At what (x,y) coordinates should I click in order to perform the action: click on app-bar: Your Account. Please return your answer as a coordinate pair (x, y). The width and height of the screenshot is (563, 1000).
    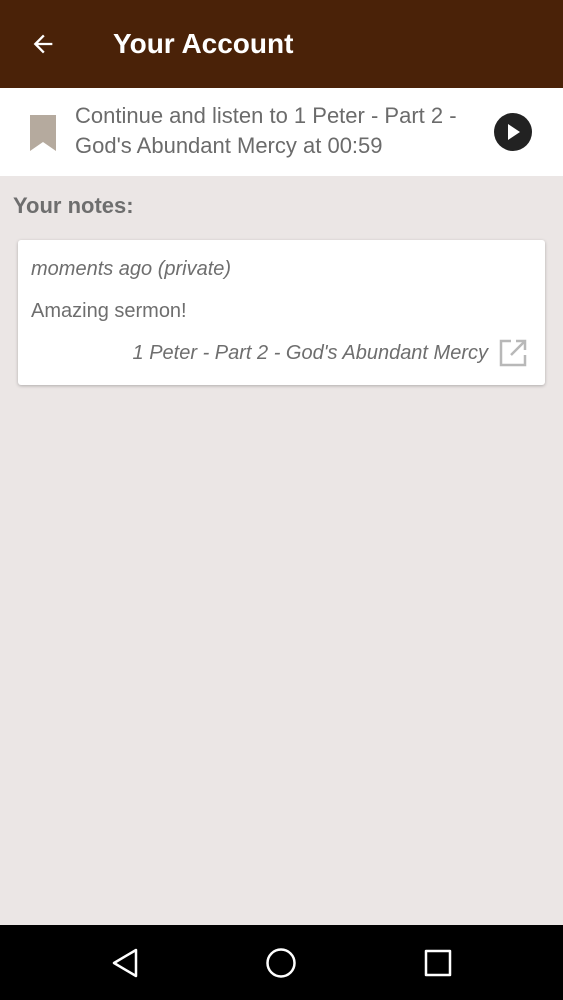
    Looking at the image, I should click on (281, 44).